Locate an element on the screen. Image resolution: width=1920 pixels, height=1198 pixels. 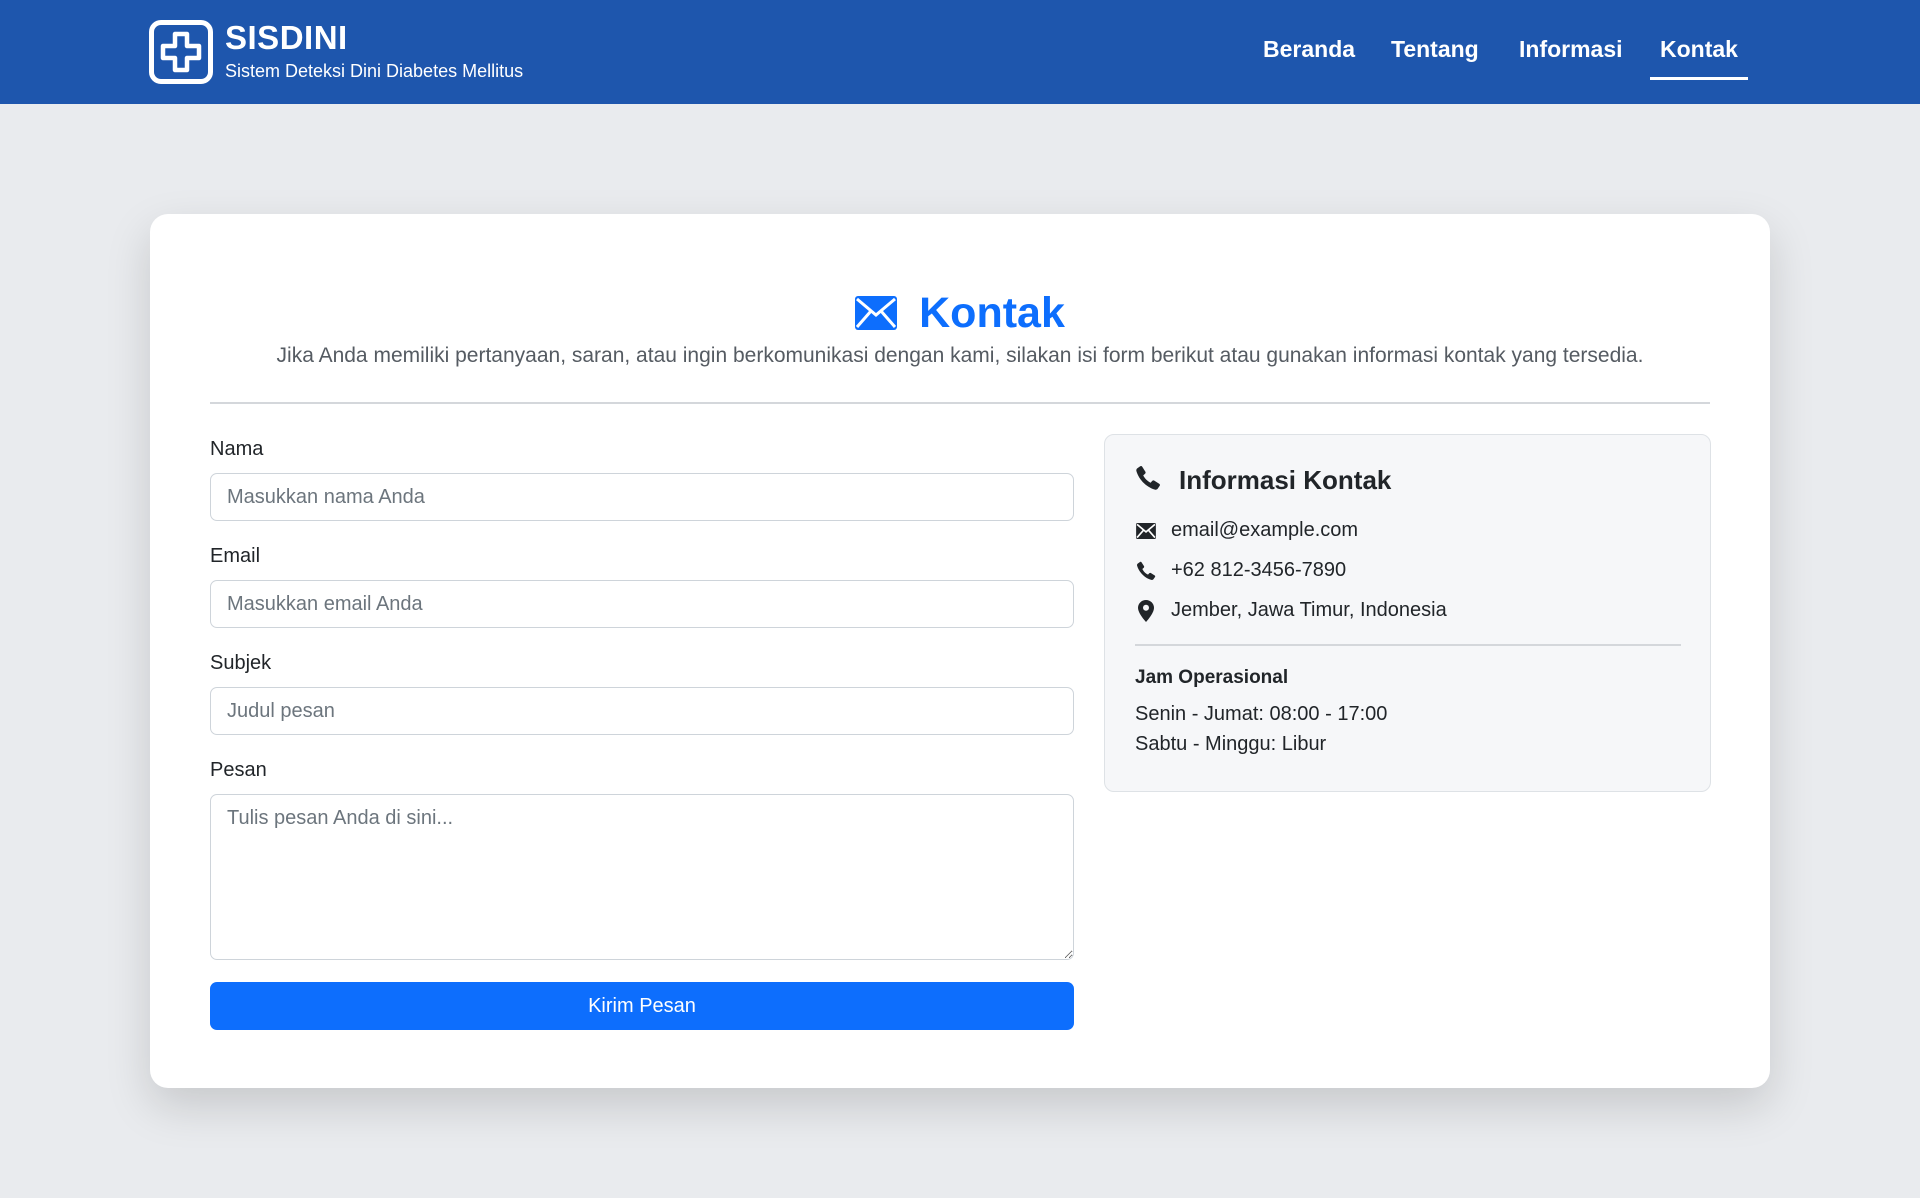
brand-title: SISDINI is located at coordinates (286, 37).